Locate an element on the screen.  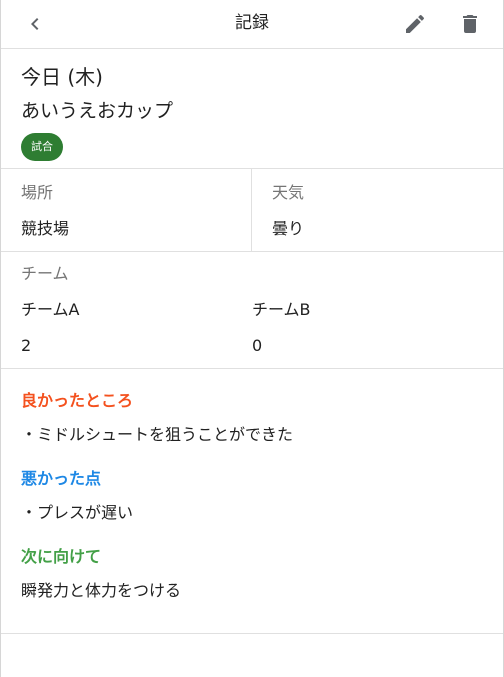
good-points-heading: 良かったところ is located at coordinates (77, 400).